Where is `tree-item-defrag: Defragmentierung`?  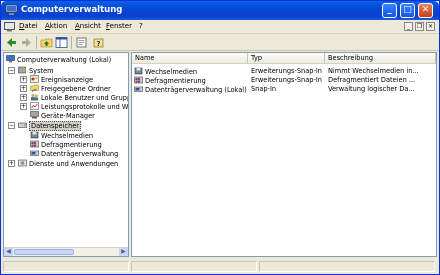 tree-item-defrag: Defragmentierung is located at coordinates (66, 144).